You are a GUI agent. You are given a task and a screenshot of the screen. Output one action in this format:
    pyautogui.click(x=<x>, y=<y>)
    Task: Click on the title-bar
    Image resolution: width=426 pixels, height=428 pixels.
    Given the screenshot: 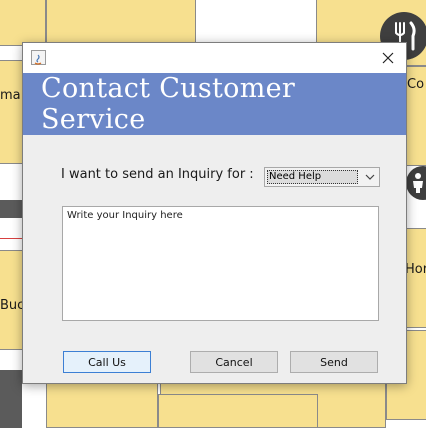 What is the action you would take?
    pyautogui.click(x=214, y=58)
    